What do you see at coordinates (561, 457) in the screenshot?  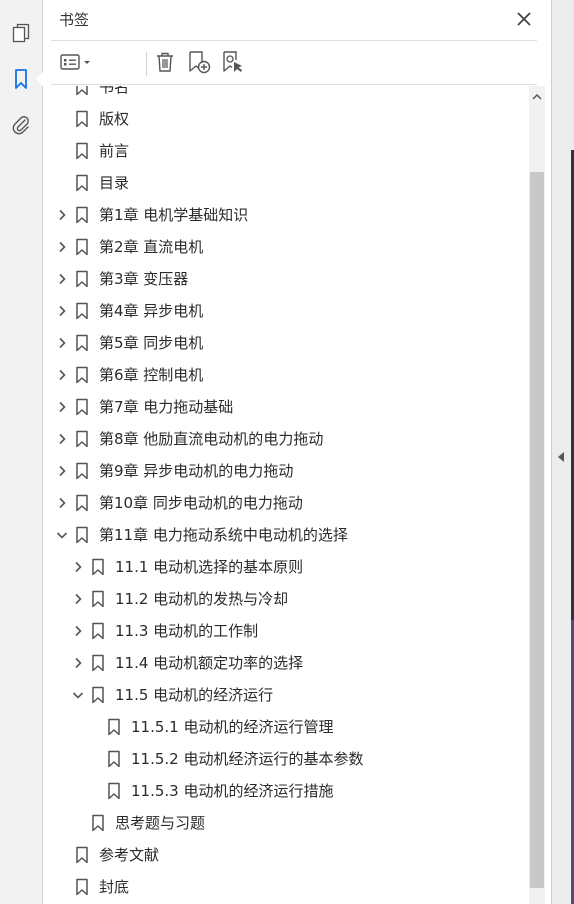 I see `collapse-panel-icon` at bounding box center [561, 457].